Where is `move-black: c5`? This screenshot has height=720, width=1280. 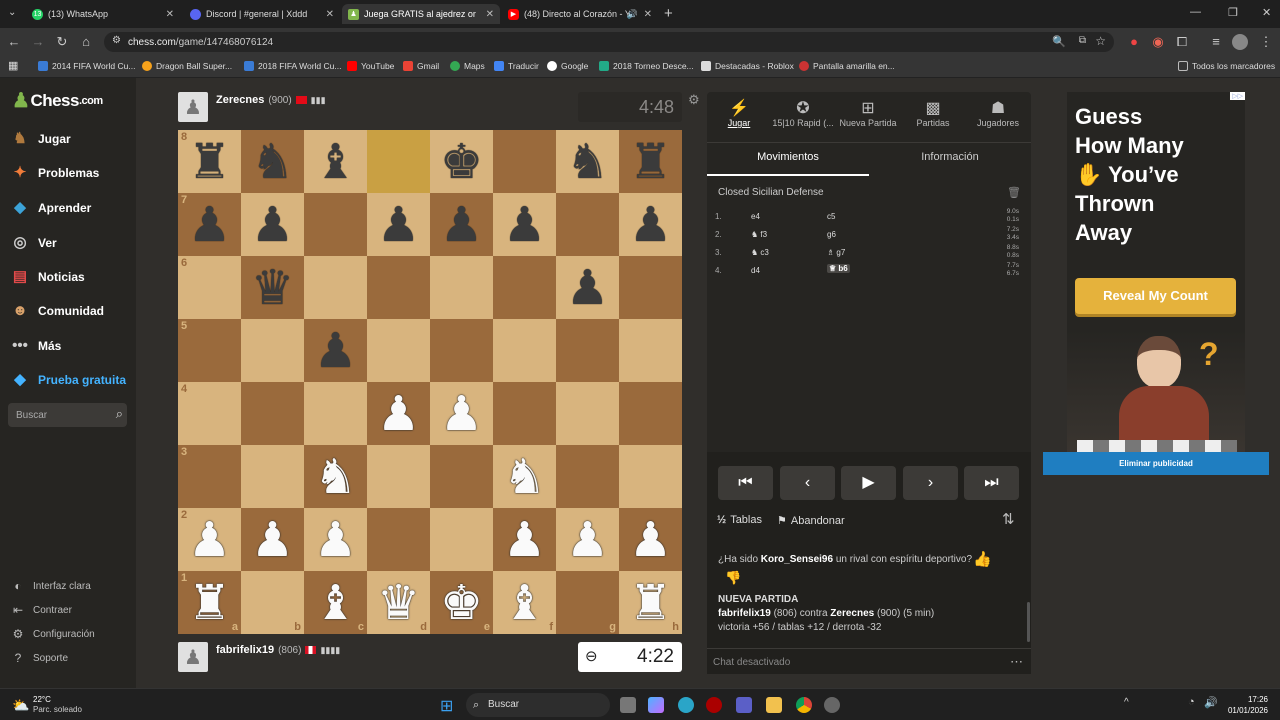
move-black: c5 is located at coordinates (831, 216).